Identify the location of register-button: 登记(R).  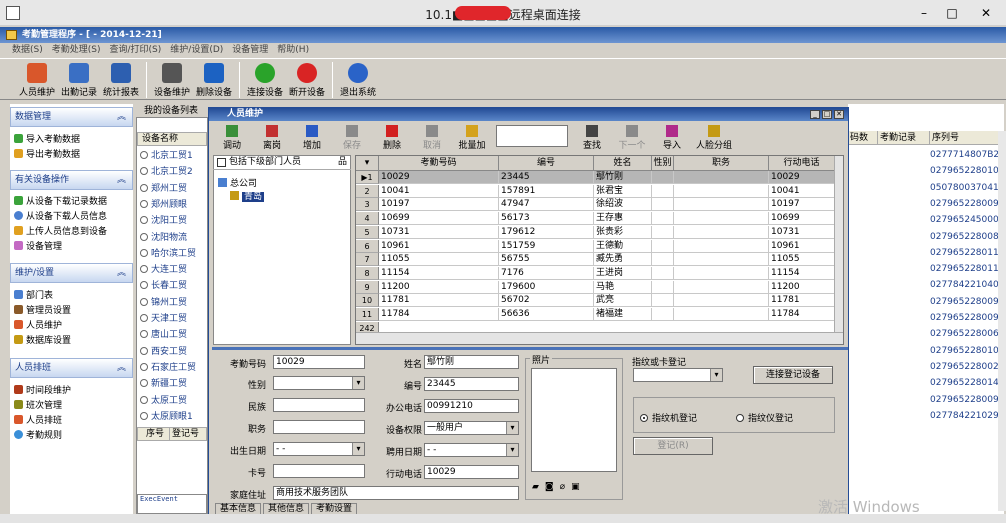
(673, 446).